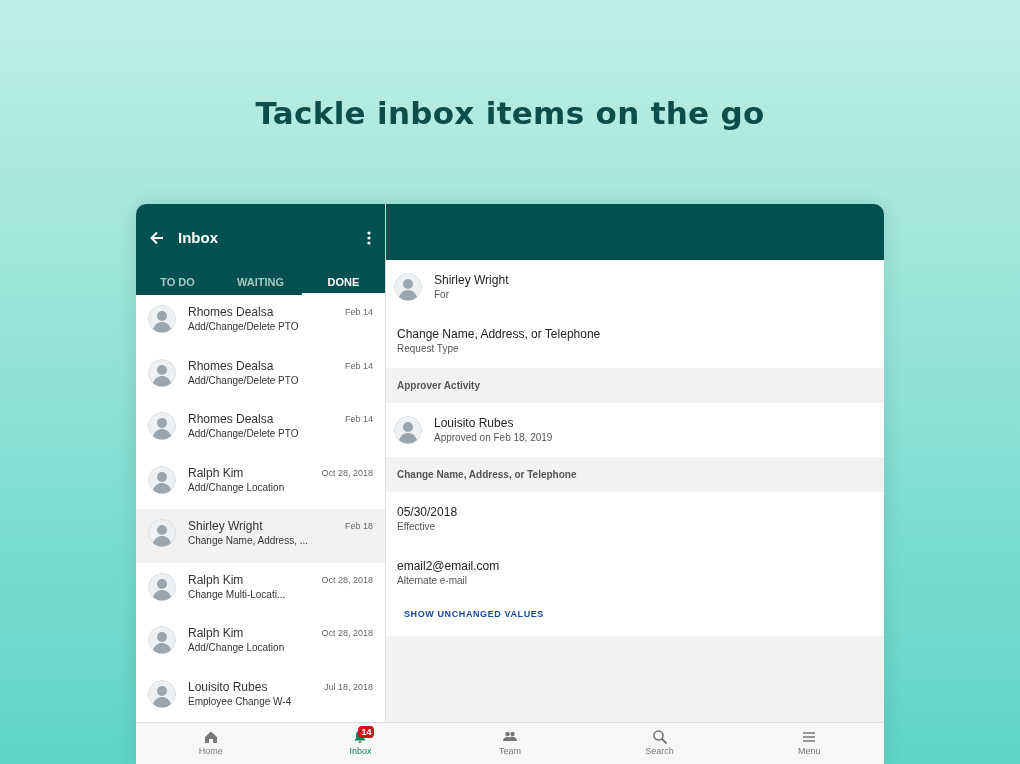 The width and height of the screenshot is (1020, 764). I want to click on sender-name: Louisito Rubes, so click(228, 687).